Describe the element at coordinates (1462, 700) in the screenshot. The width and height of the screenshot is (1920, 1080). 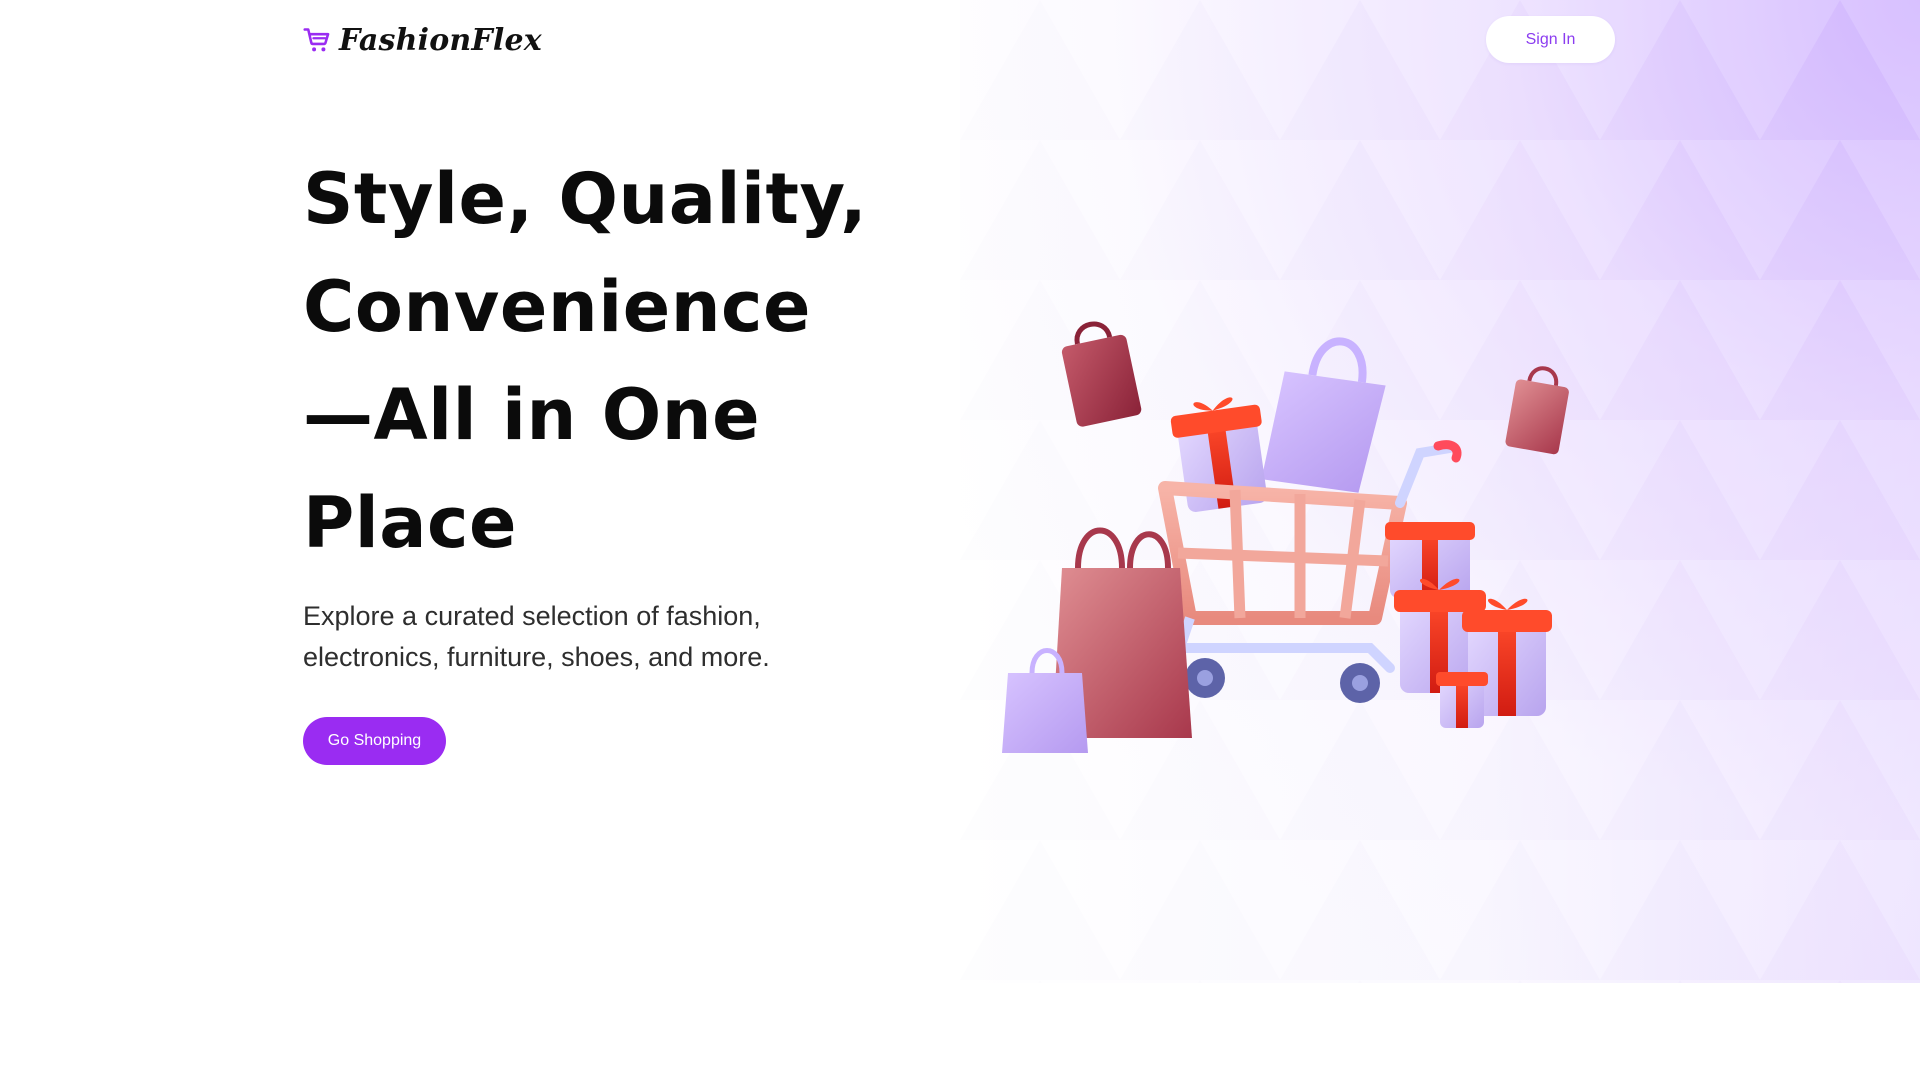
I see `gift-box-icon` at that location.